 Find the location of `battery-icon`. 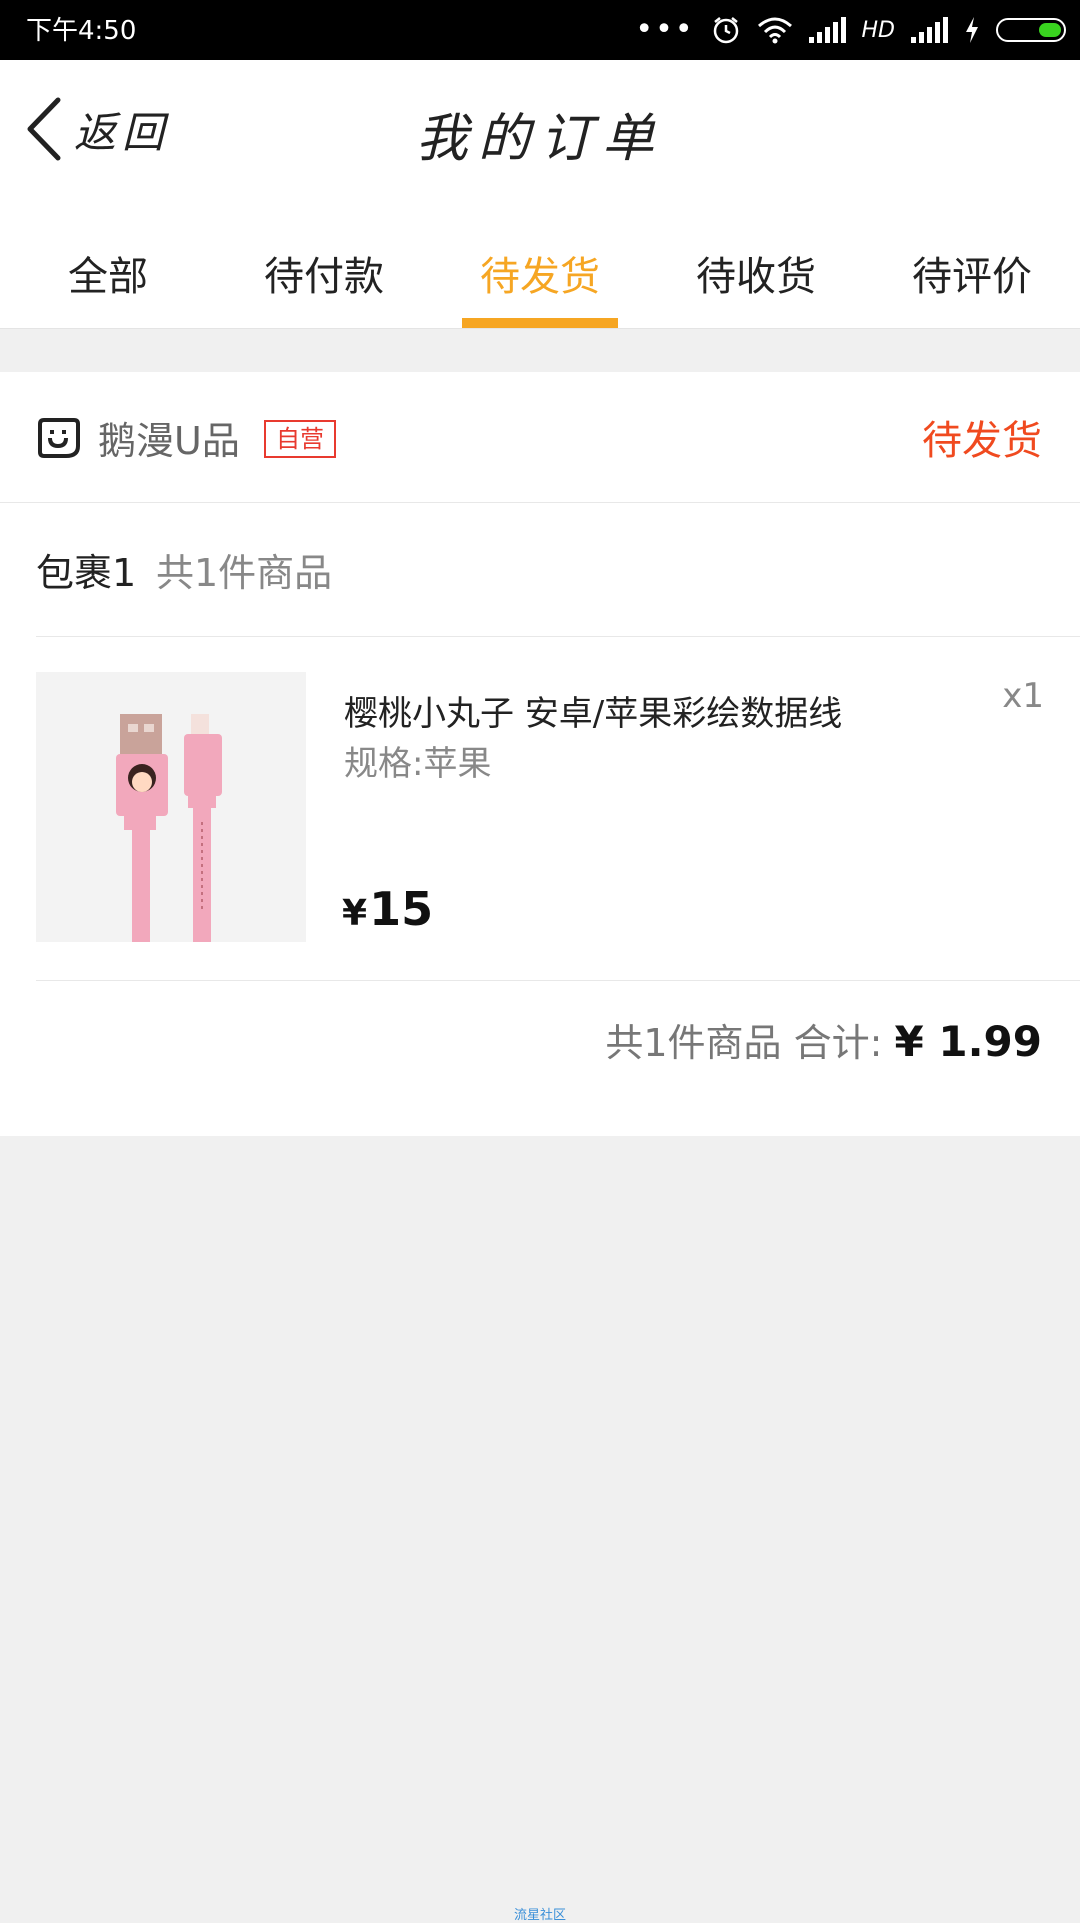

battery-icon is located at coordinates (1031, 30).